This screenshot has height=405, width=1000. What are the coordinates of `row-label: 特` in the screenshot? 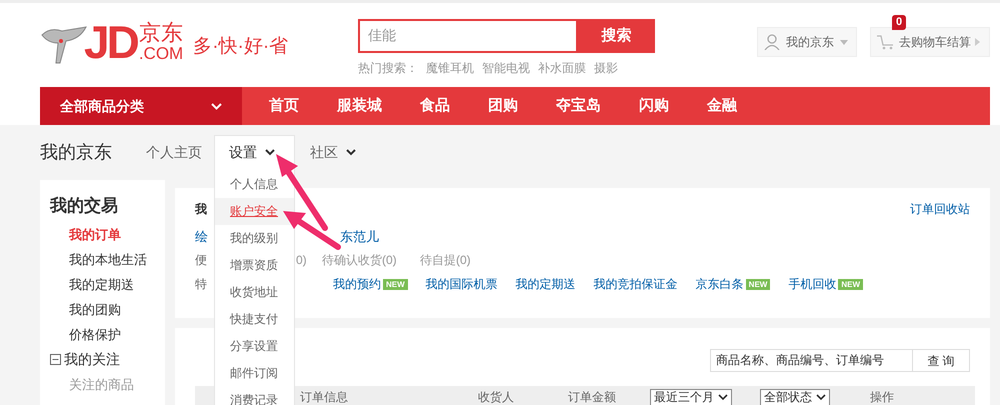 It's located at (201, 284).